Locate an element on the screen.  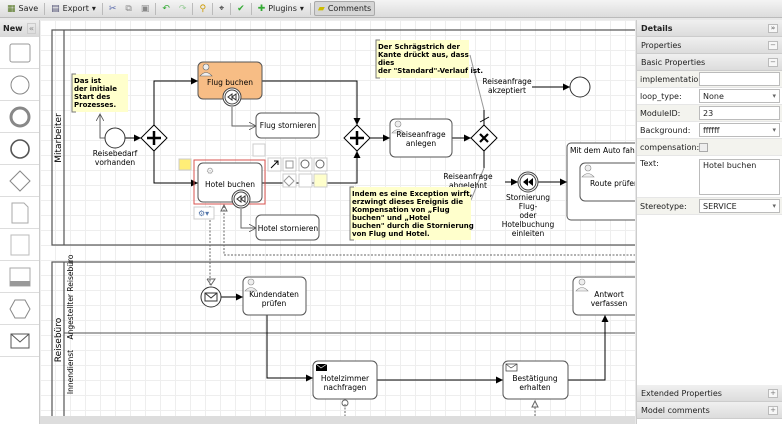
implementation-field is located at coordinates (739, 79).